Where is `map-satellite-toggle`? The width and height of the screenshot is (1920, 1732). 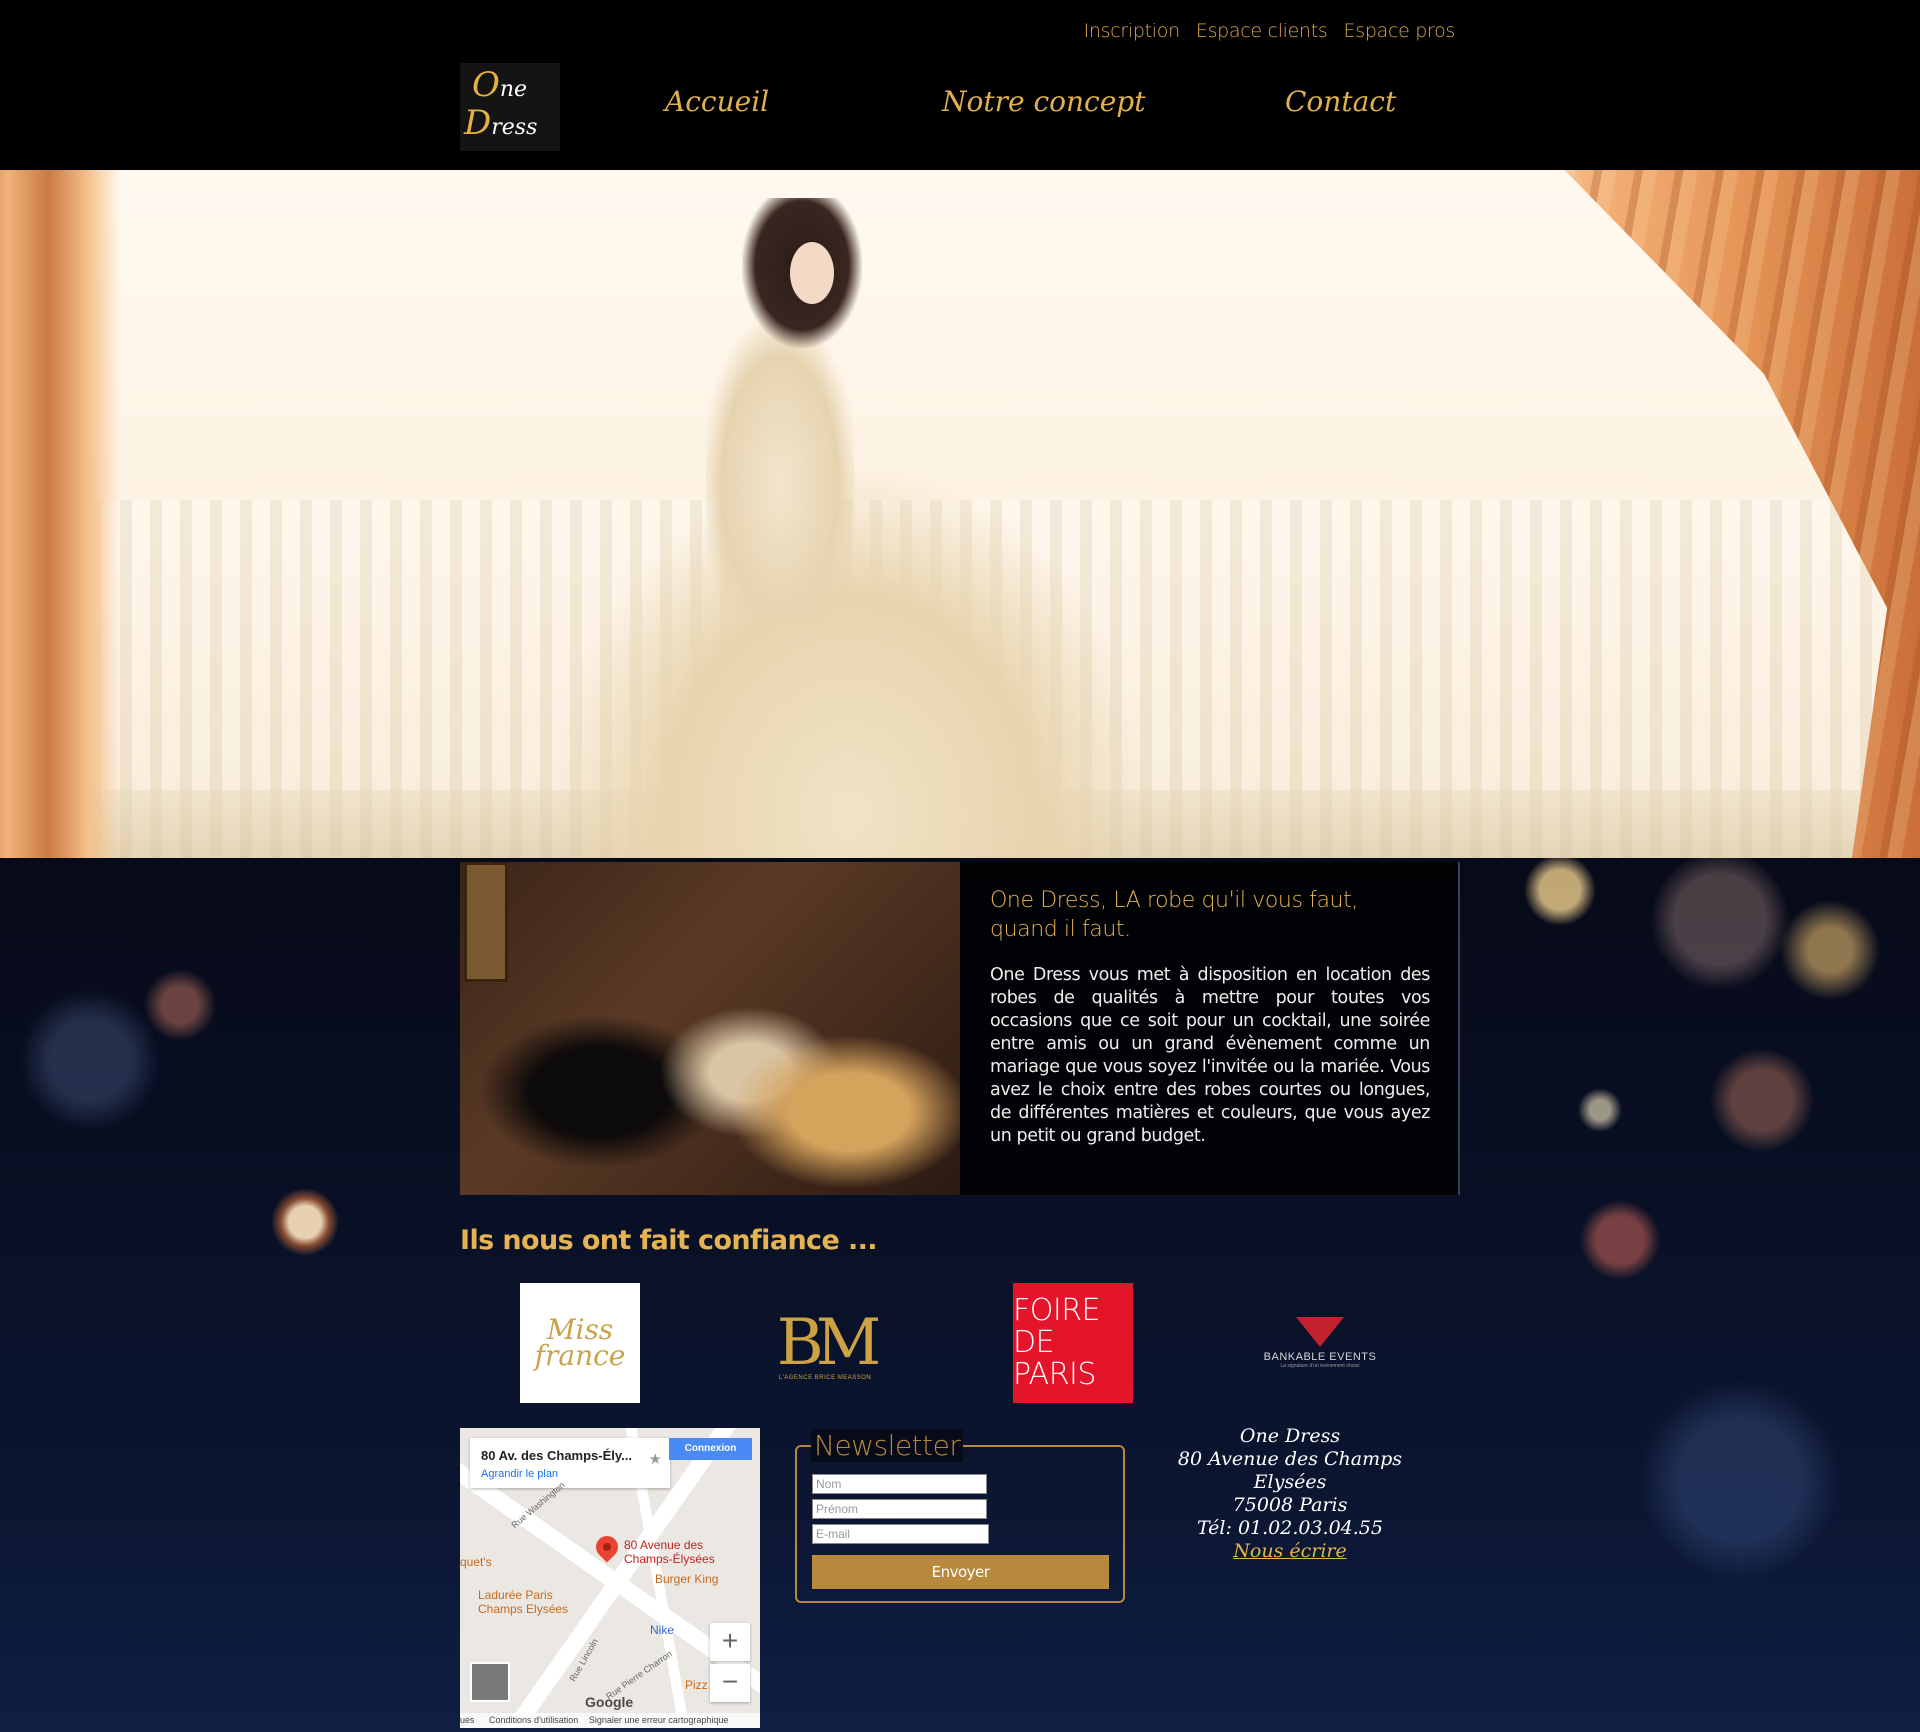
map-satellite-toggle is located at coordinates (490, 1682).